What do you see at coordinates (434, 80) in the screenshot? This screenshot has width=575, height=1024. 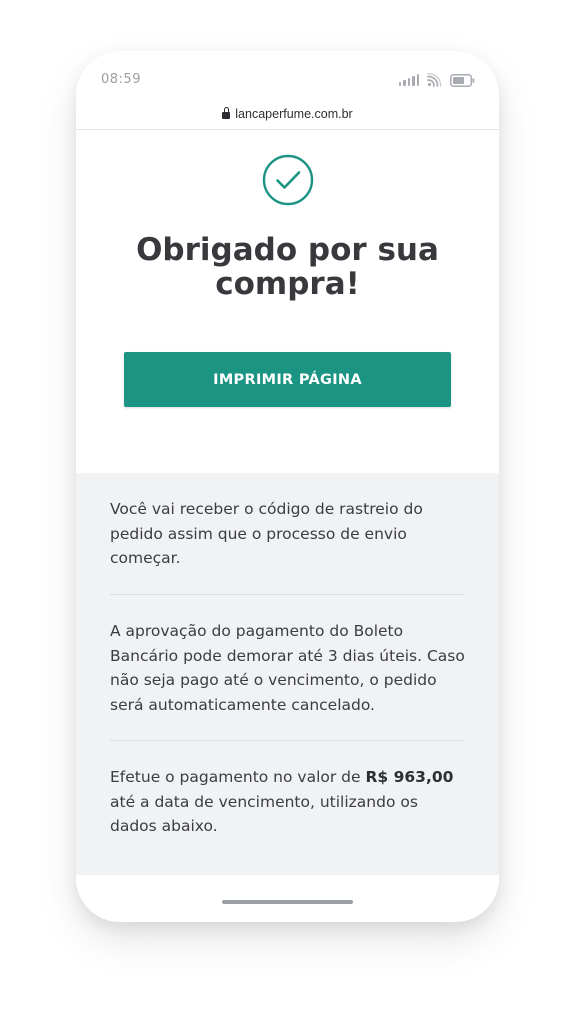 I see `wifi-icon` at bounding box center [434, 80].